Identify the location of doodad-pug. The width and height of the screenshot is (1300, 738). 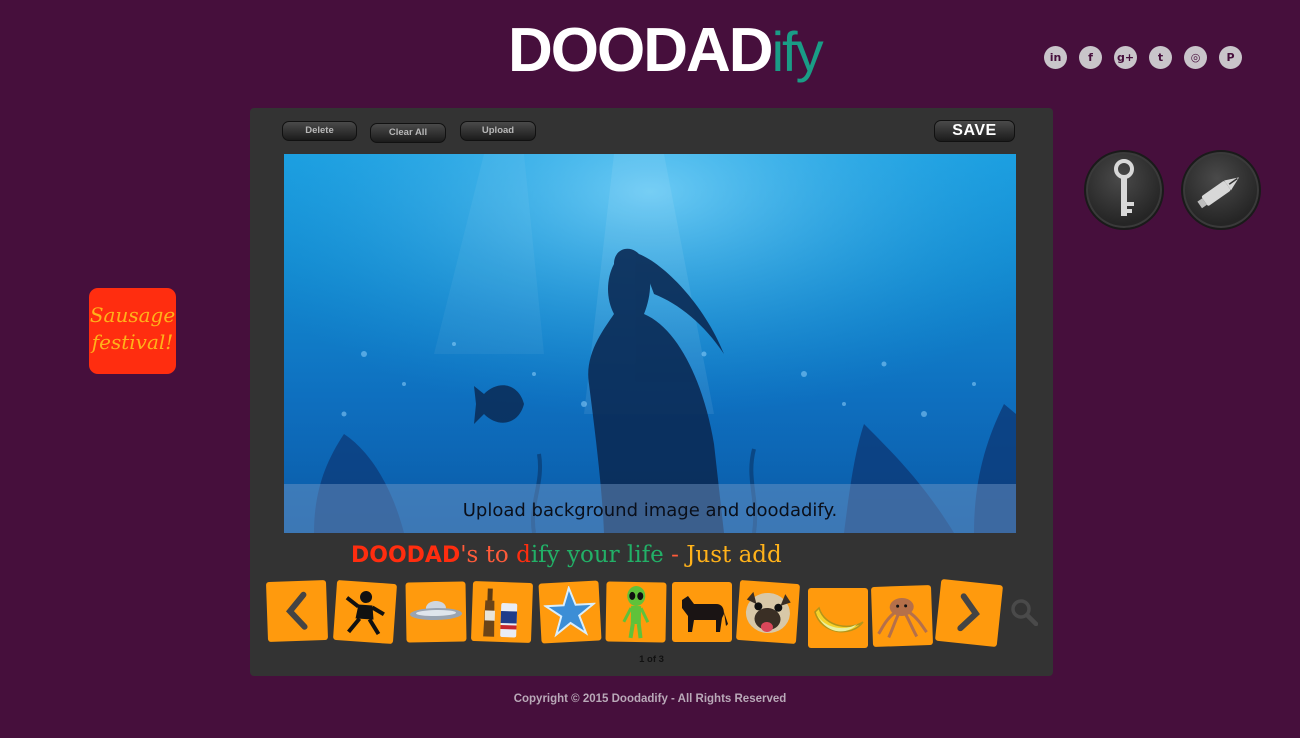
(768, 612).